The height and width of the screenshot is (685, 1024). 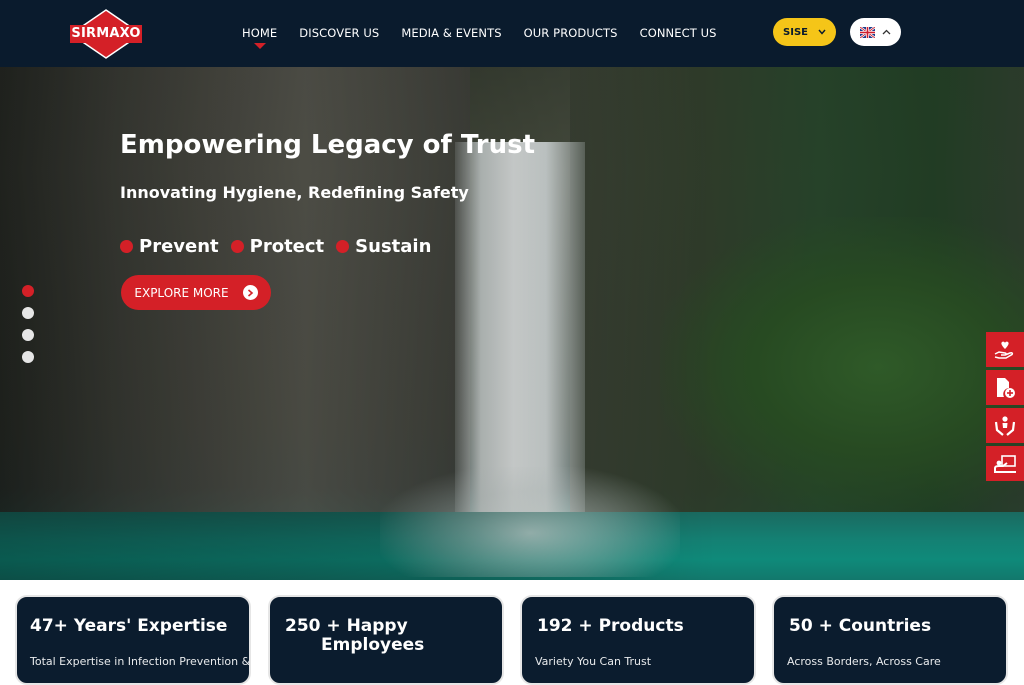 I want to click on pillar-prevent: Prevent, so click(x=169, y=246).